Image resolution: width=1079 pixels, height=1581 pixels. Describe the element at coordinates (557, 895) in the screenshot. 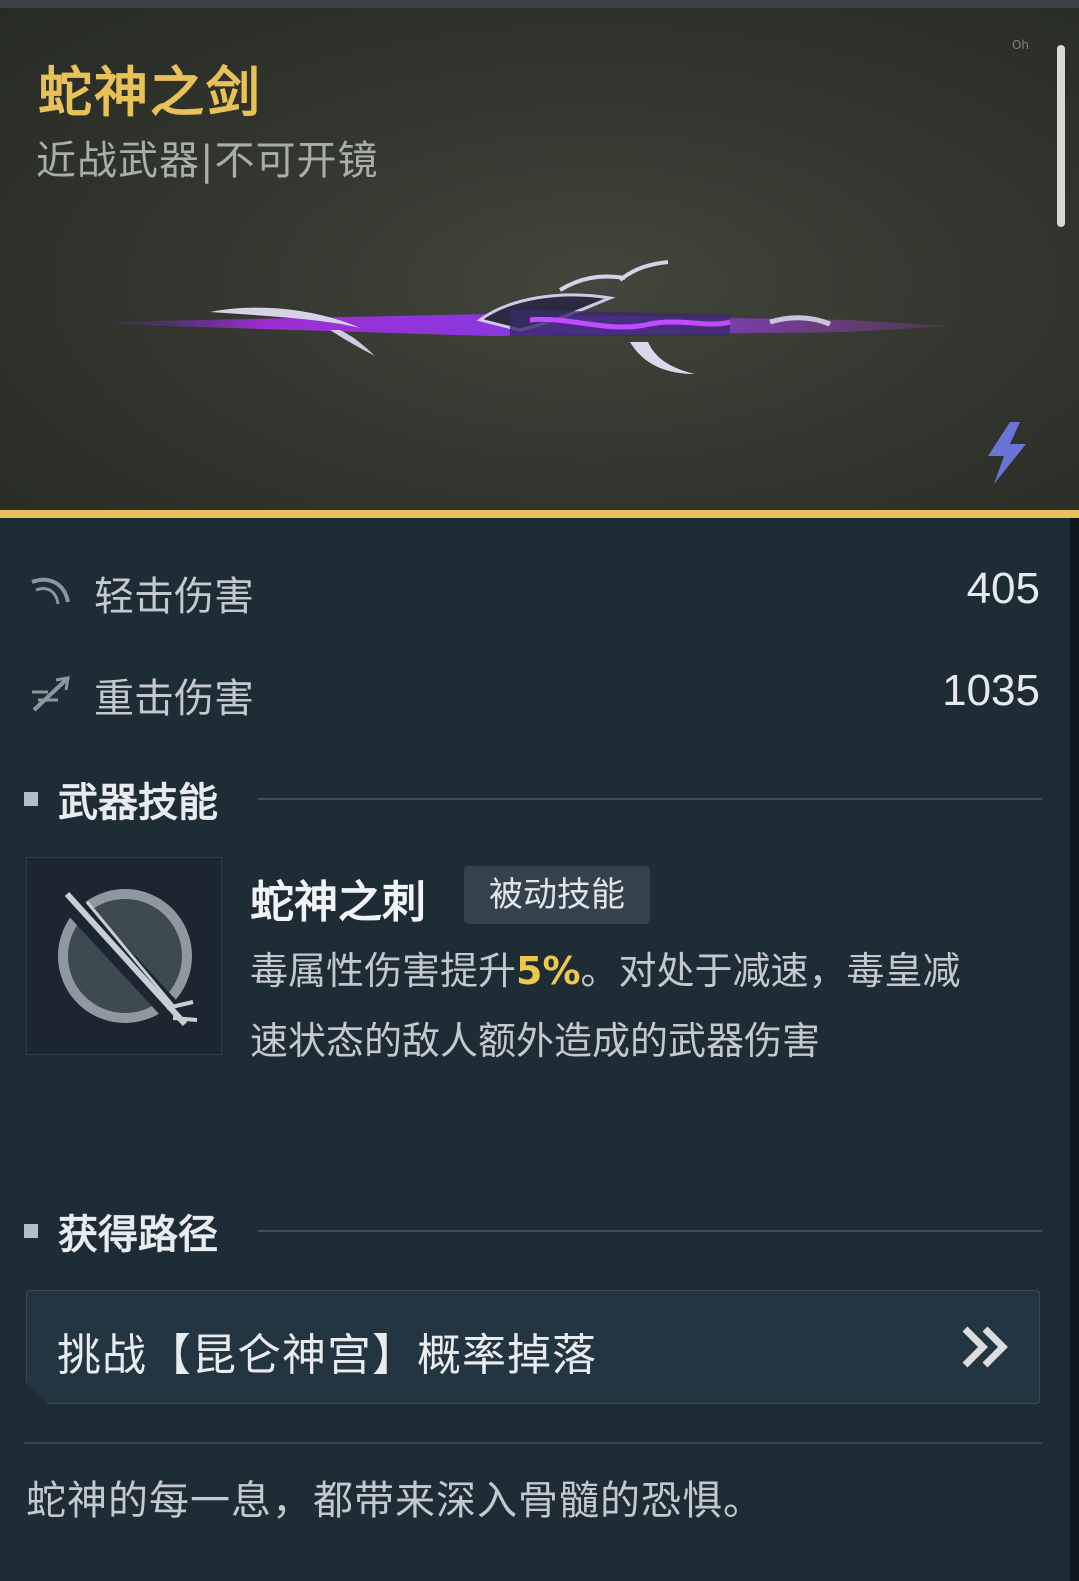

I see `passive-skill-badge: 被动技能` at that location.